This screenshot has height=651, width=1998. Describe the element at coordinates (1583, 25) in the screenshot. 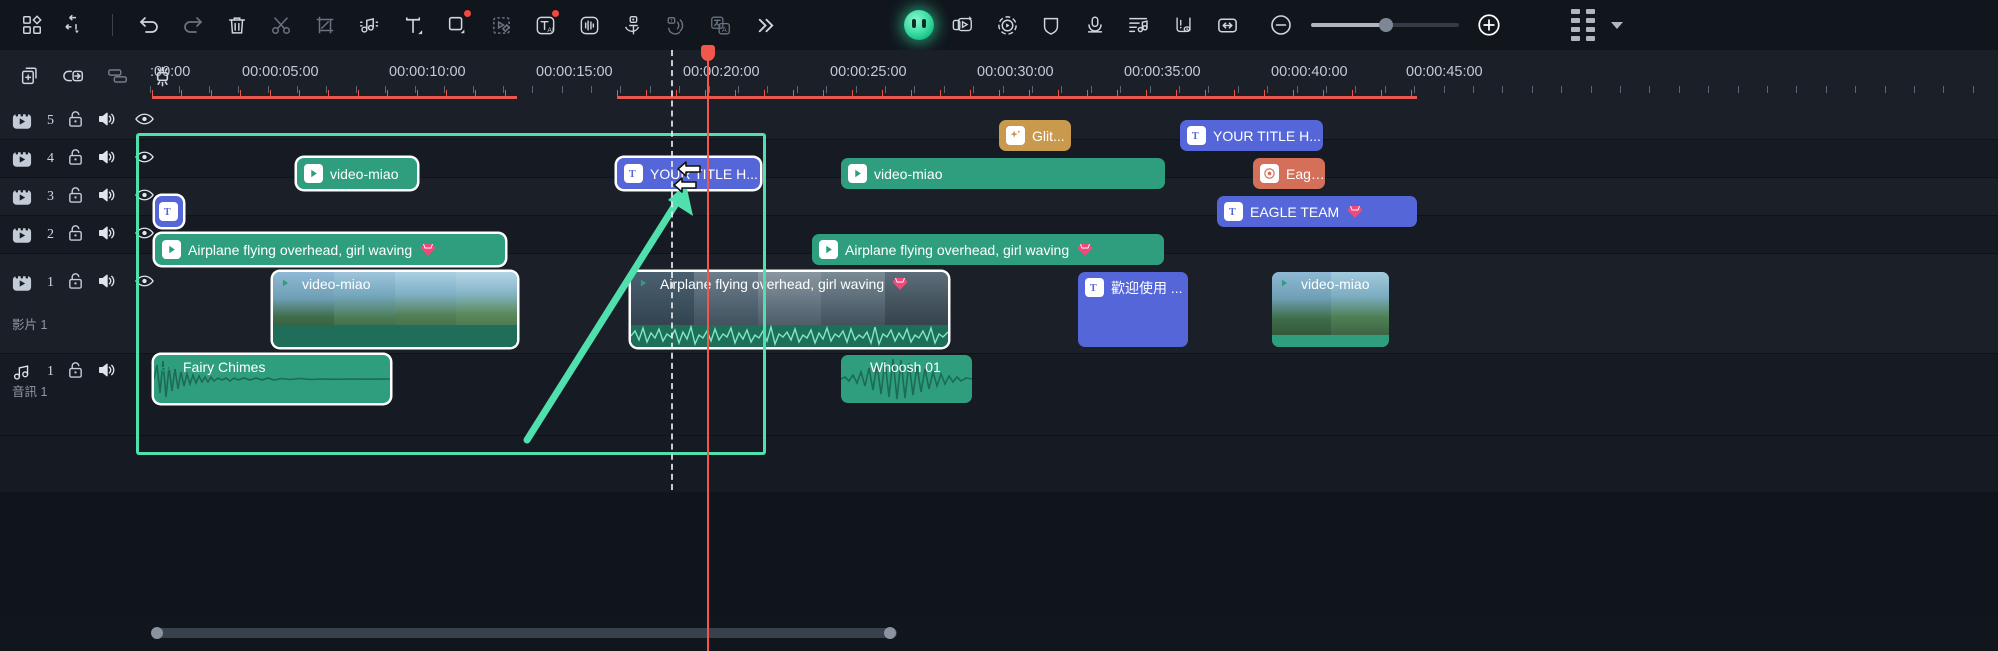

I see `grid-menu-icon` at that location.